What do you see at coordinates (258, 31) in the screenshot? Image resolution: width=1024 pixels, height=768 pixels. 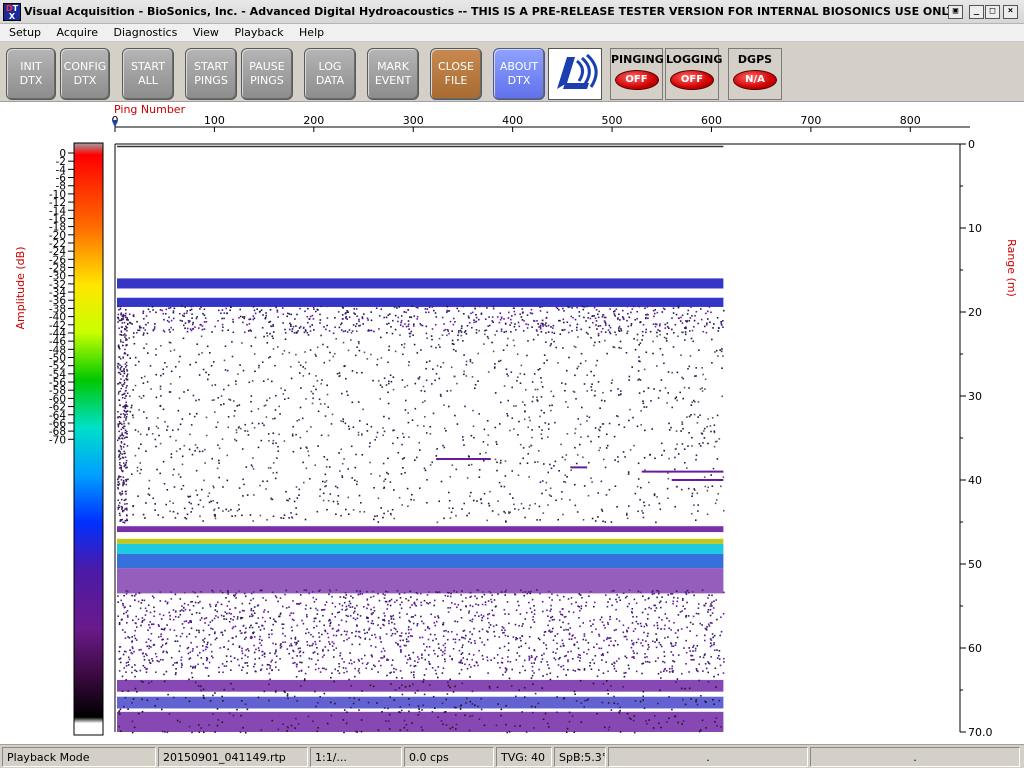 I see `menu-playback: Playback` at bounding box center [258, 31].